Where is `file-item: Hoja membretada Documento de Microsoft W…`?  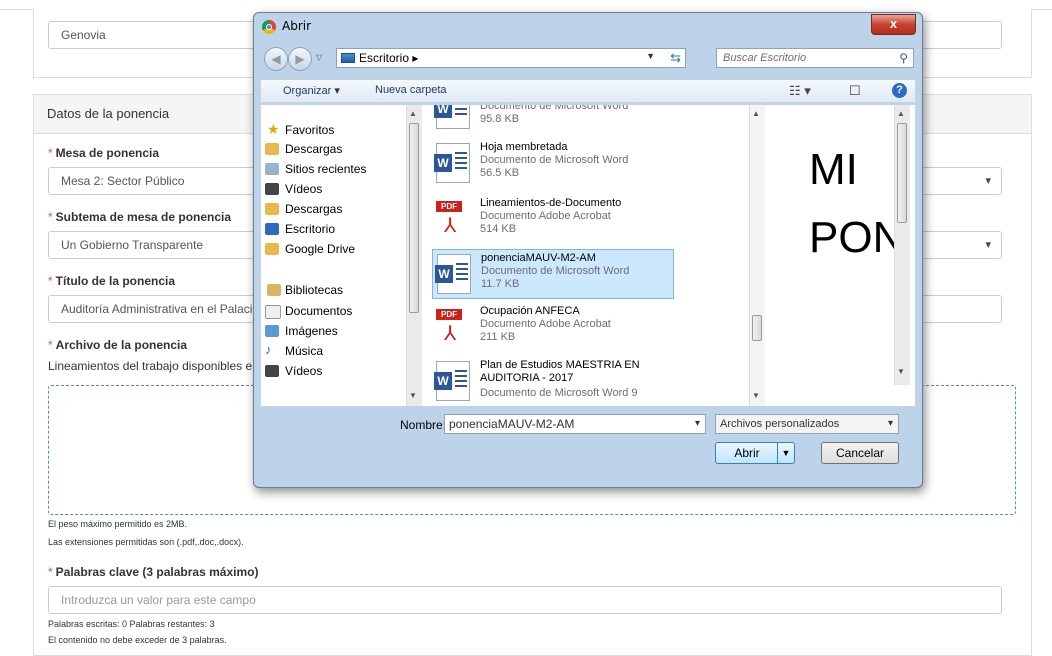 file-item: Hoja membretada Documento de Microsoft W… is located at coordinates (553, 164).